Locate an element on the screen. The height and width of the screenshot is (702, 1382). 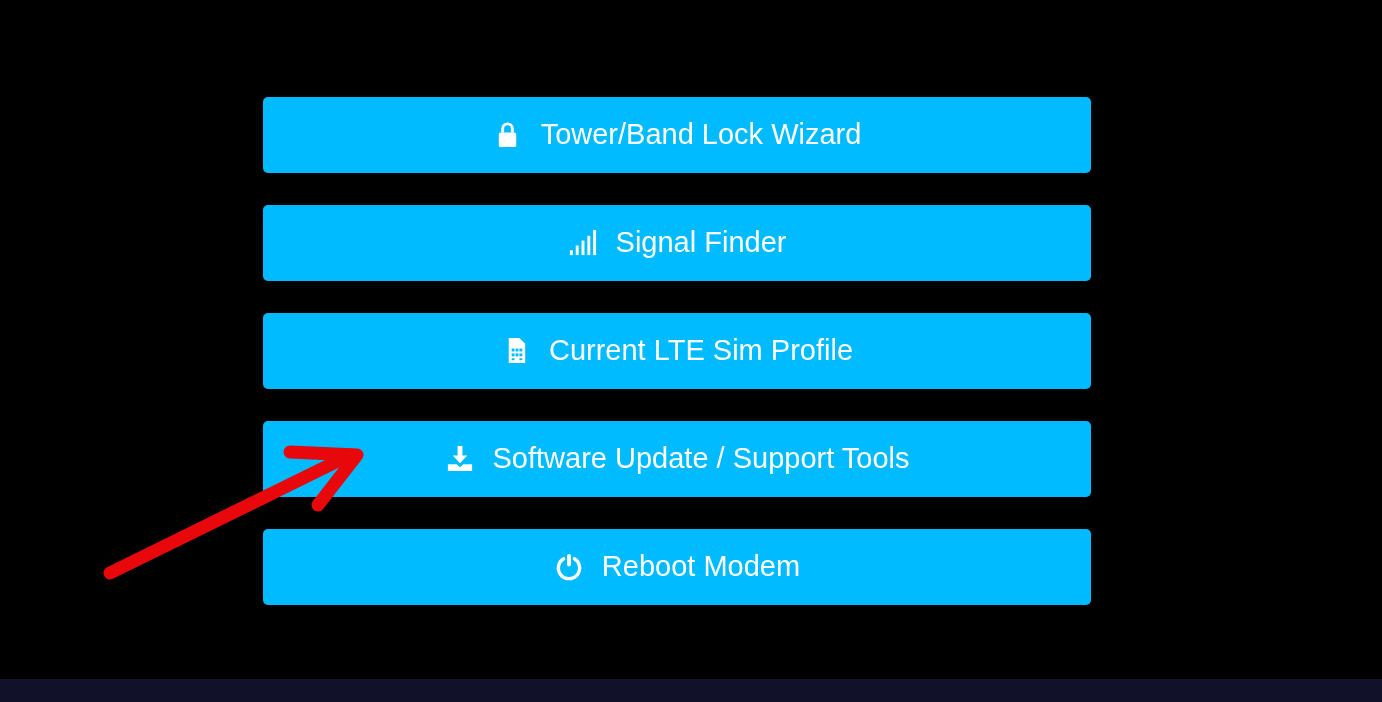
menu-button: Reboot Modem is located at coordinates (677, 567).